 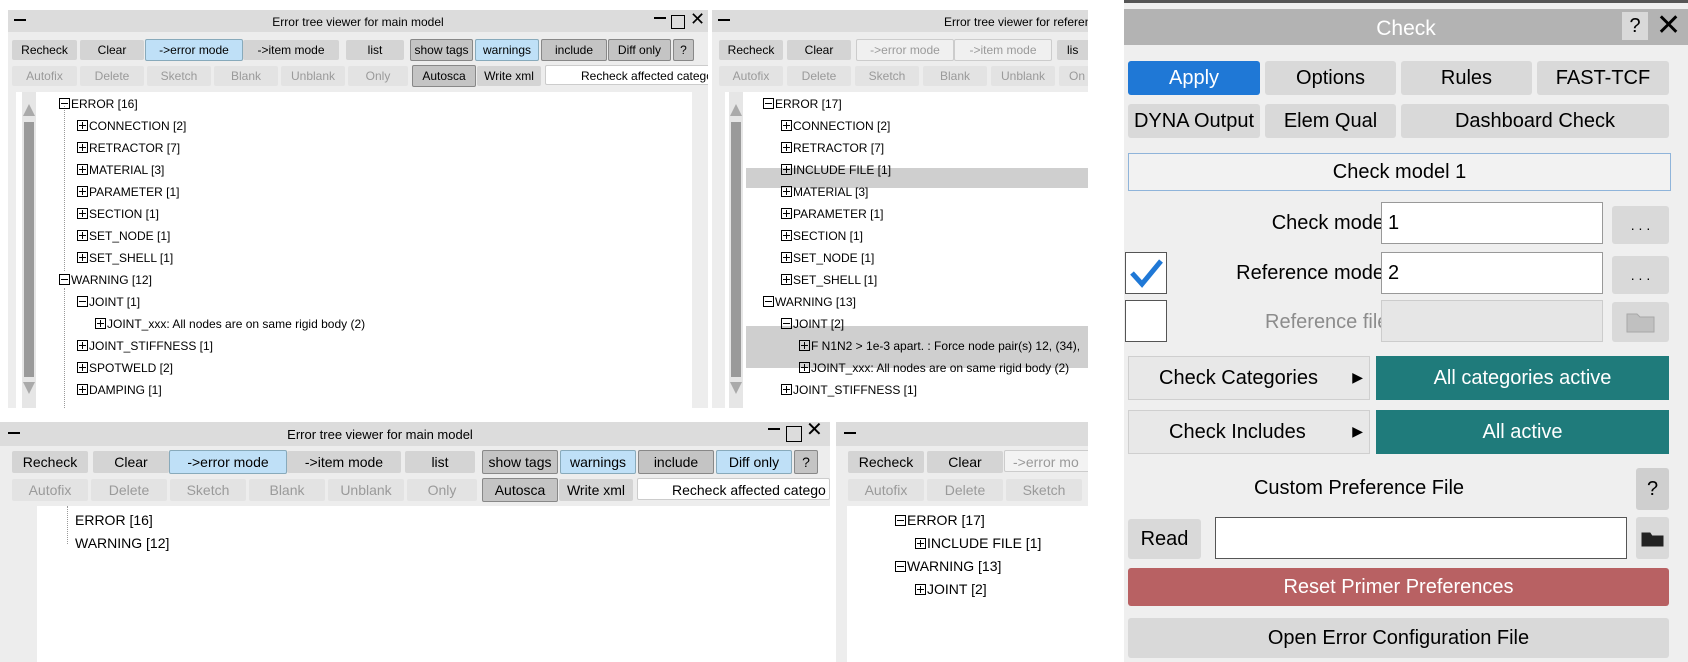 What do you see at coordinates (1492, 273) in the screenshot?
I see `reference-model-input: 2` at bounding box center [1492, 273].